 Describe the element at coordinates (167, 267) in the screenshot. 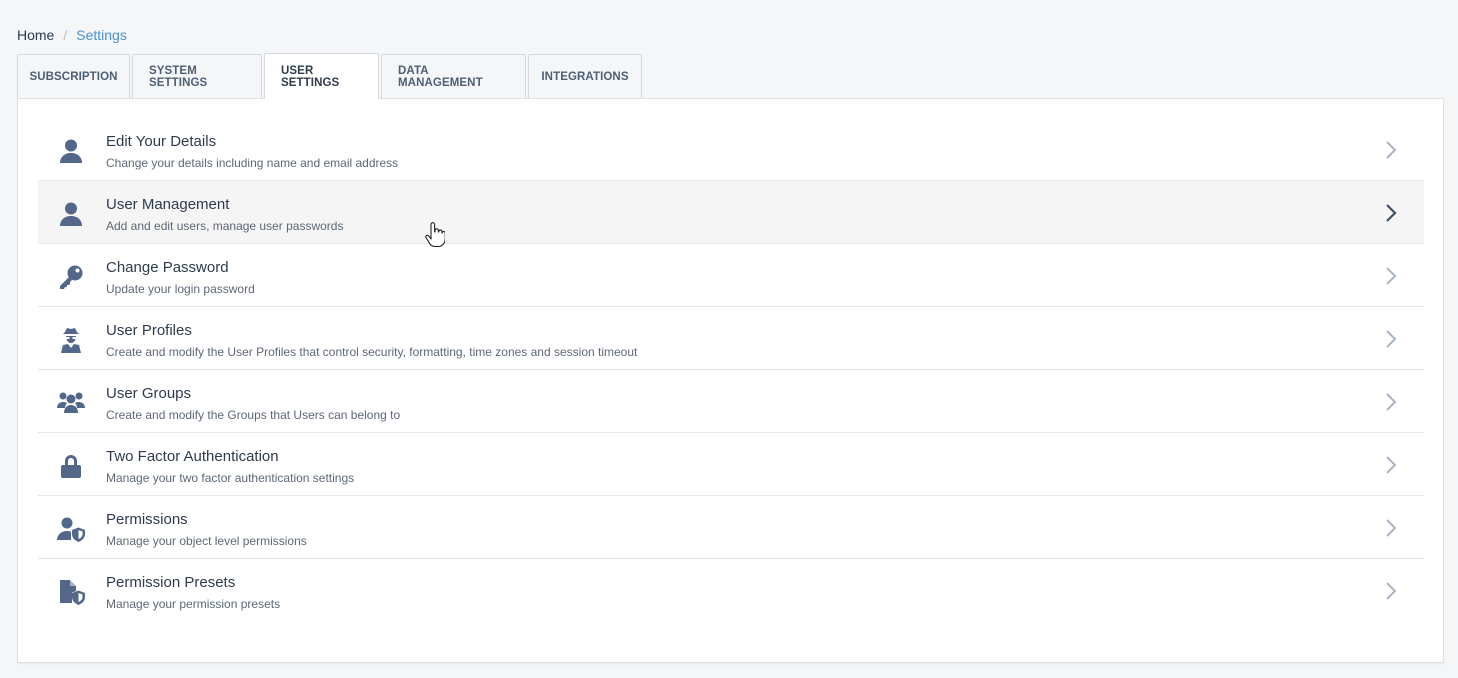

I see `list-item-title: Change Password` at that location.